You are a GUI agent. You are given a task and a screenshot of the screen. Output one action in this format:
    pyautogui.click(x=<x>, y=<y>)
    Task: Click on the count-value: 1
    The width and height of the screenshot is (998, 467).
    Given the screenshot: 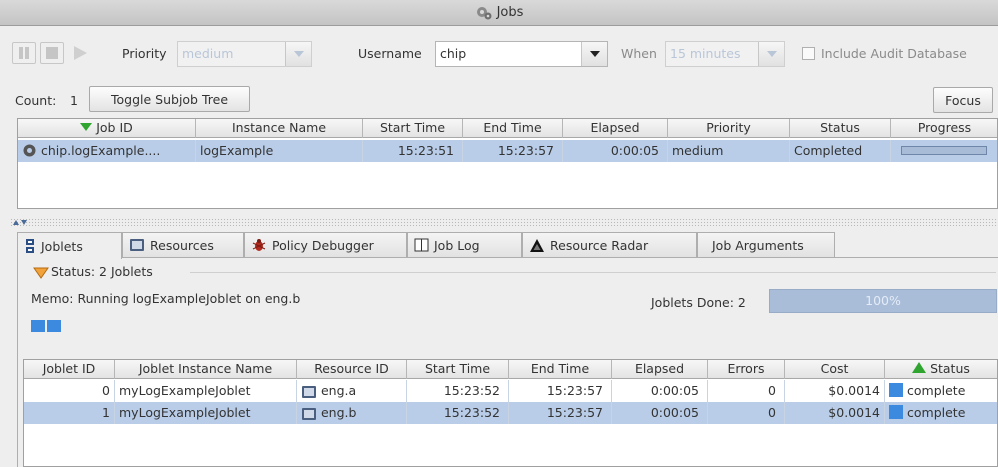 What is the action you would take?
    pyautogui.click(x=74, y=100)
    